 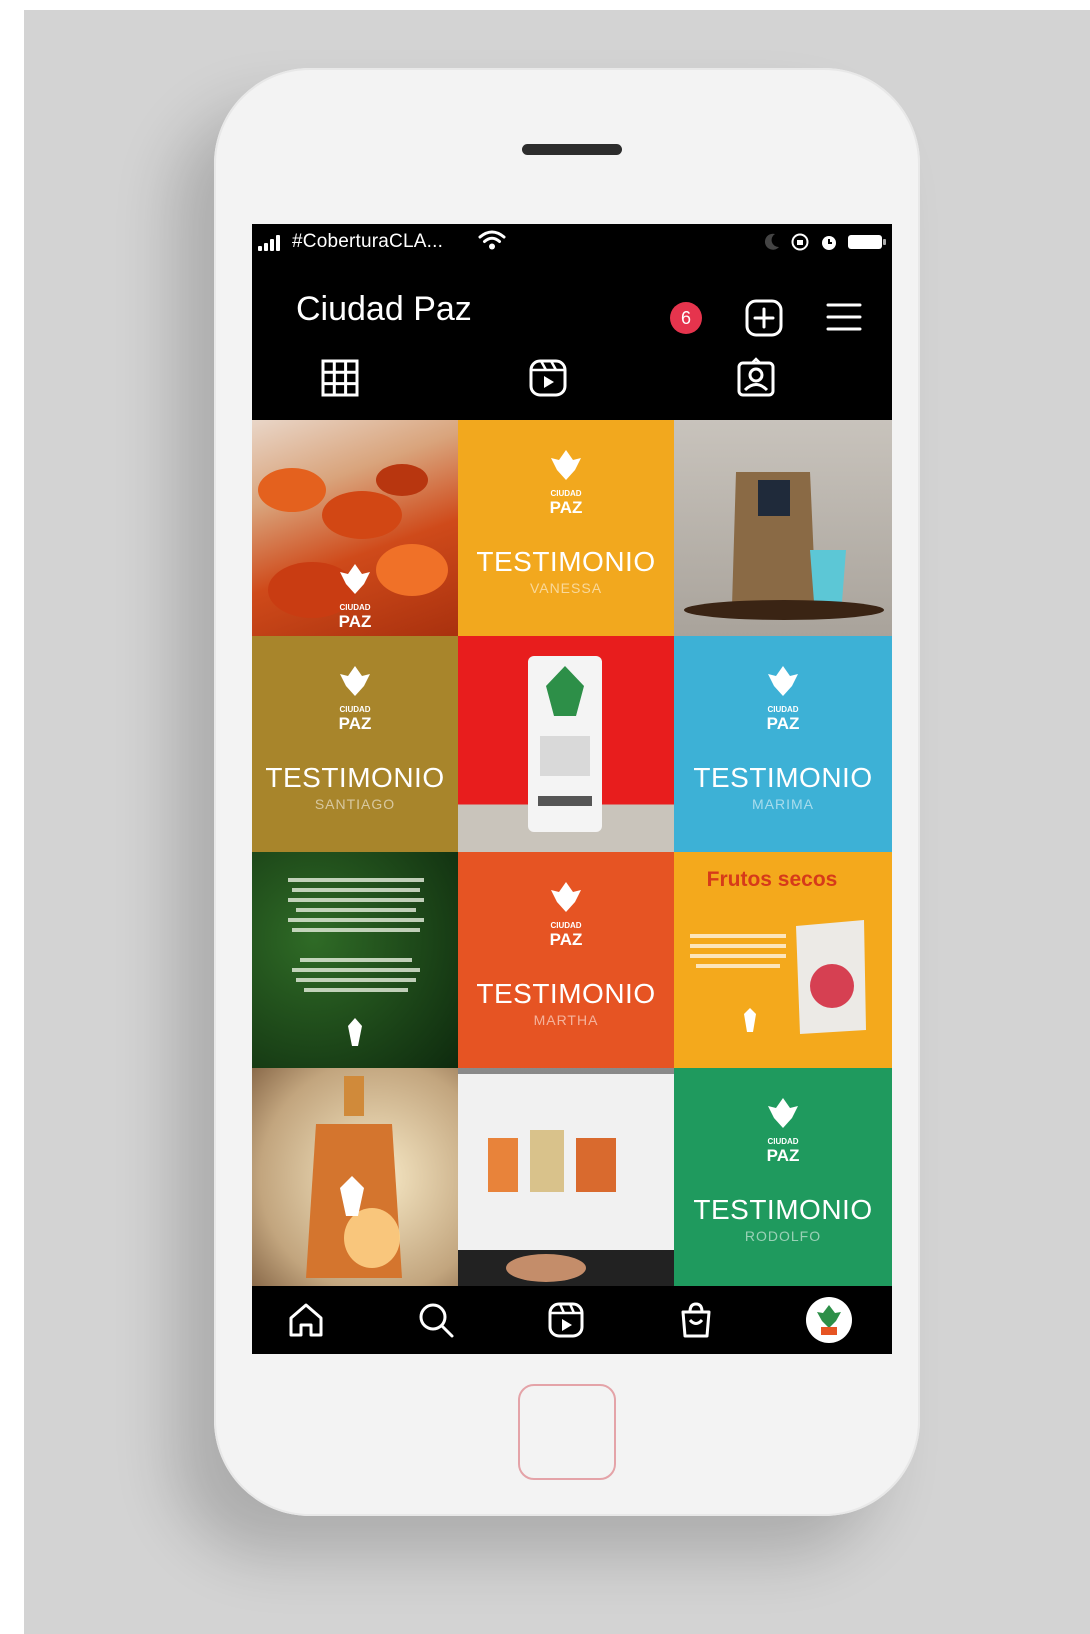 I want to click on post-coffee-bag, so click(x=783, y=528).